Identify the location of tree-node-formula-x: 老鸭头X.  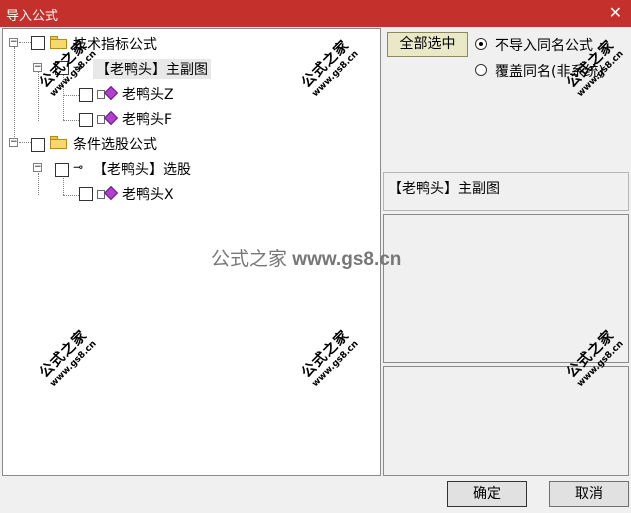
(103, 194).